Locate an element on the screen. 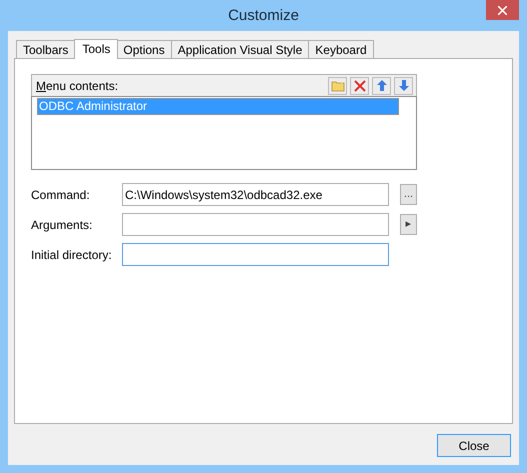  tab: Keyboard is located at coordinates (341, 49).